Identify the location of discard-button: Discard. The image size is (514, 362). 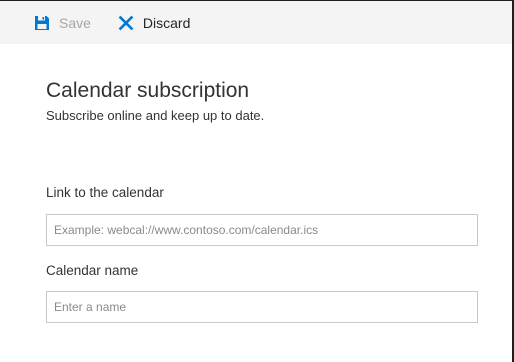
(154, 23).